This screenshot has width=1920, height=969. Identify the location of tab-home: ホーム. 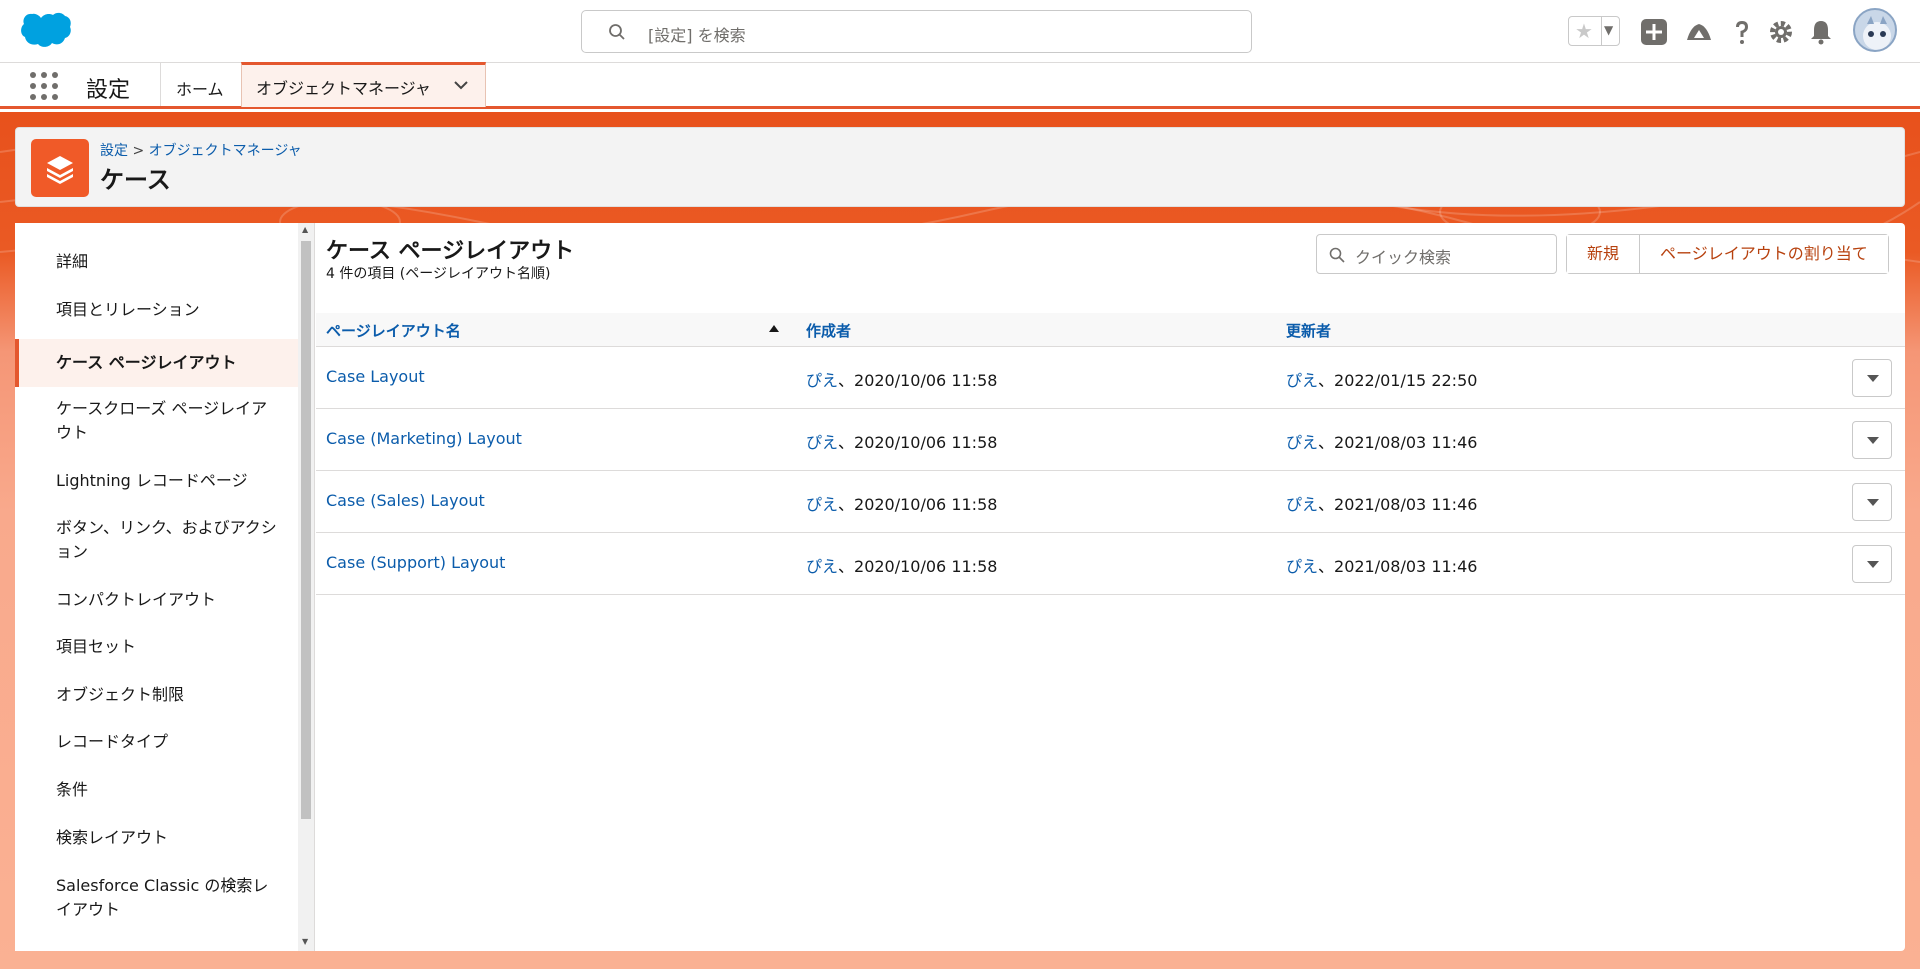
(200, 88).